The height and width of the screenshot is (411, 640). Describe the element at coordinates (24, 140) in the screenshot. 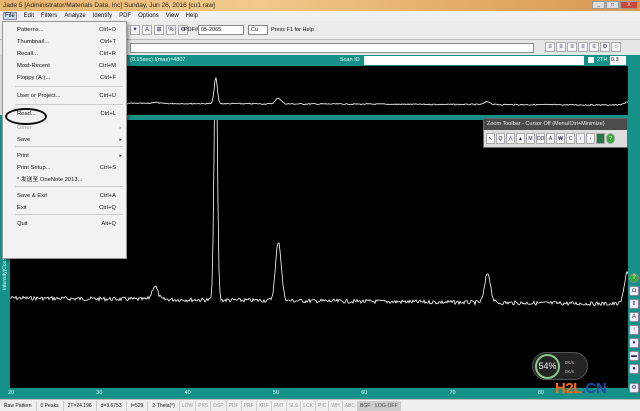

I see `menu-item-label: Save` at that location.